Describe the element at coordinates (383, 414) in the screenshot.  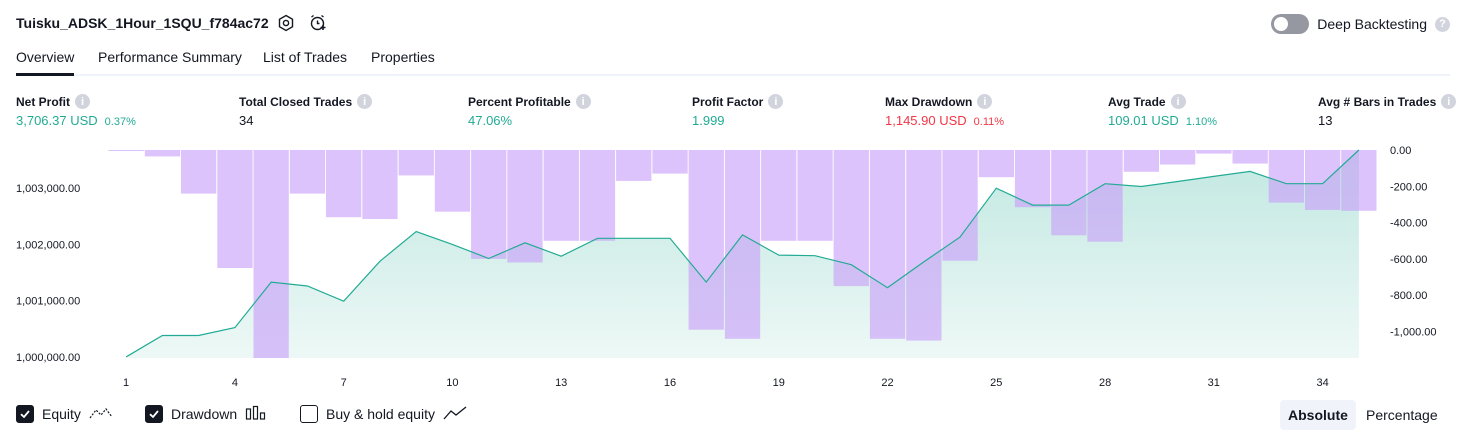
I see `legend-buy-hold: Buy & hold equity` at that location.